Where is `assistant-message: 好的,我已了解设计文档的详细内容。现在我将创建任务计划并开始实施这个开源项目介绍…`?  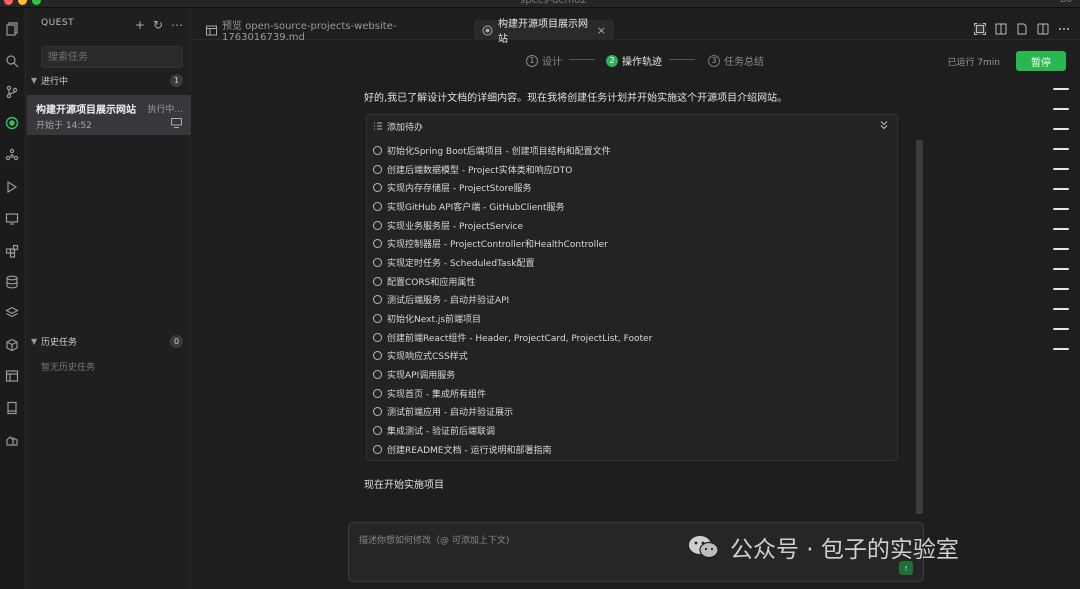
assistant-message: 好的,我已了解设计文档的详细内容。现在我将创建任务计划并开始实施这个开源项目介绍… is located at coordinates (576, 98).